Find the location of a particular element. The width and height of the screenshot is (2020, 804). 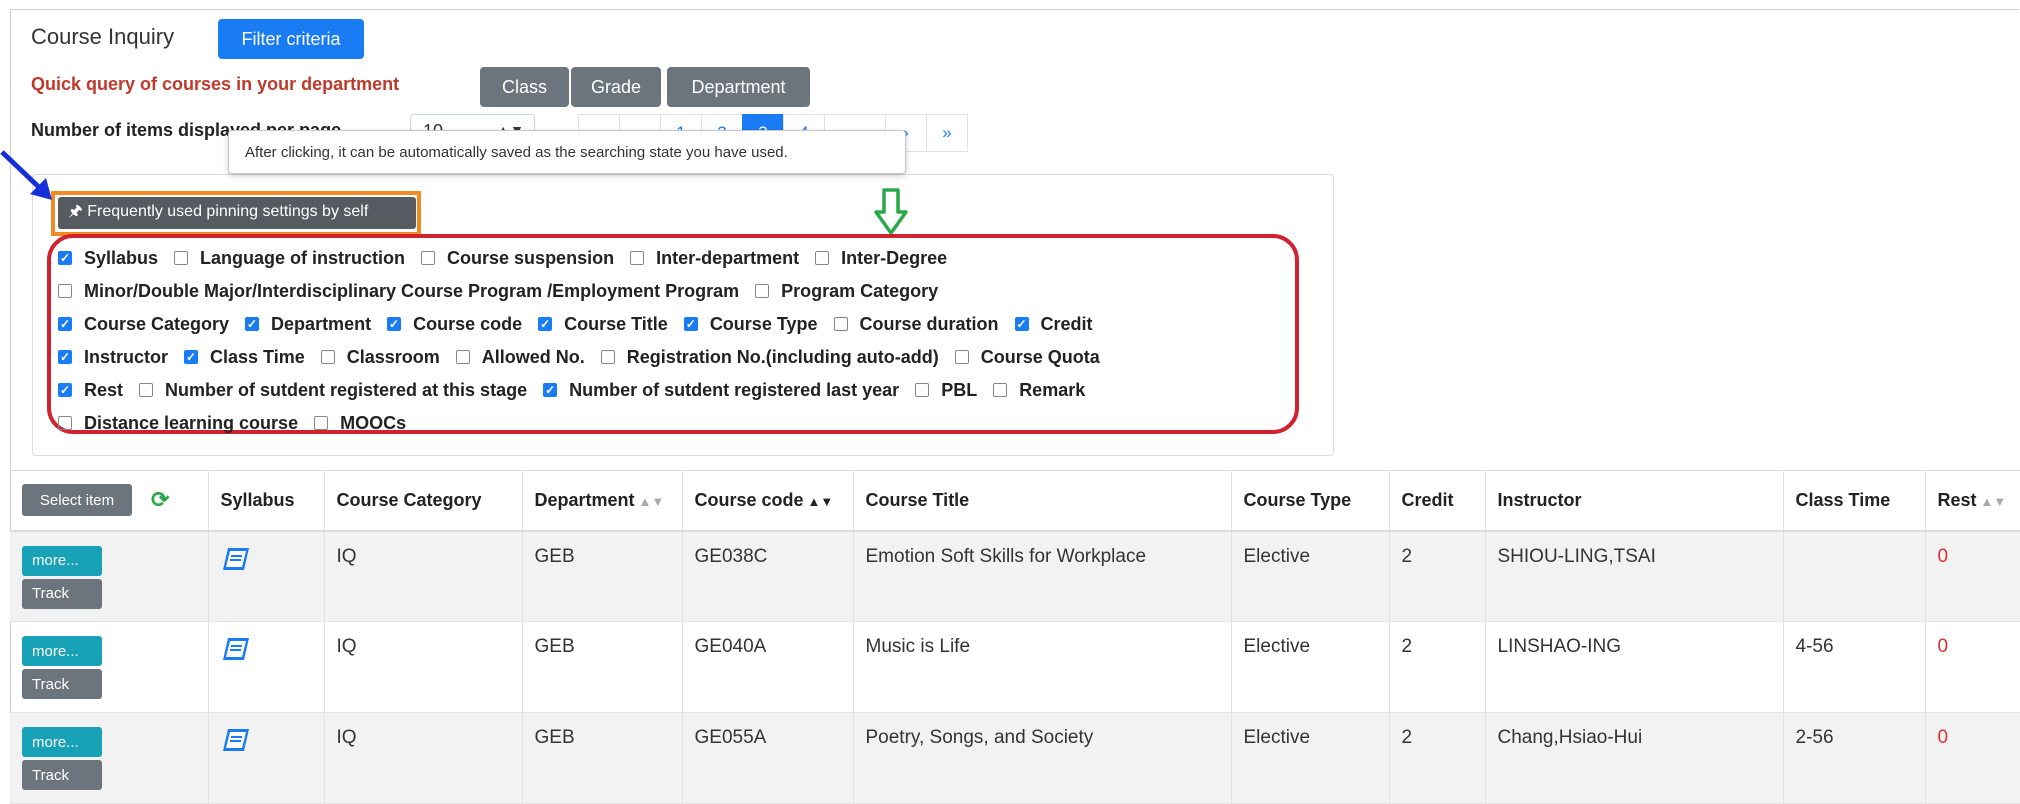

cell-course-type: Elective is located at coordinates (1310, 576).